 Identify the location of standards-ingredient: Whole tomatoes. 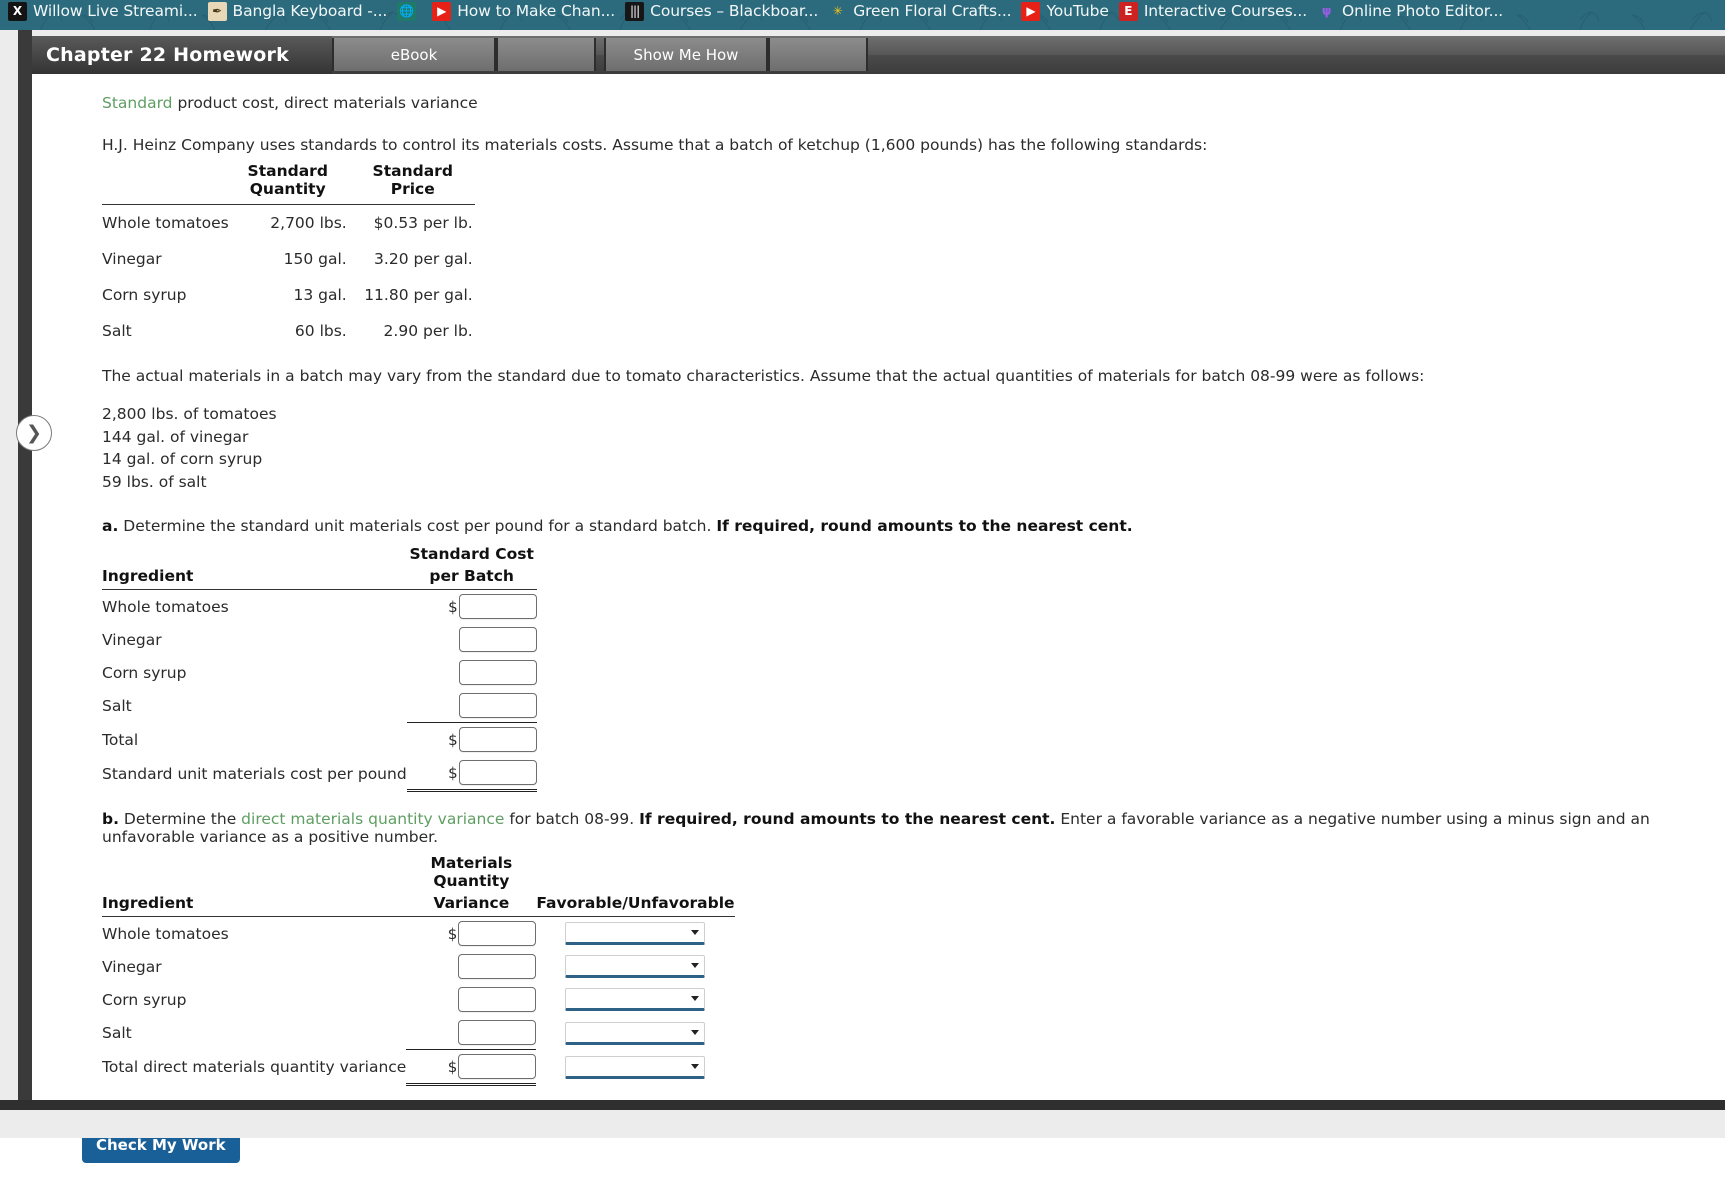
(165, 223).